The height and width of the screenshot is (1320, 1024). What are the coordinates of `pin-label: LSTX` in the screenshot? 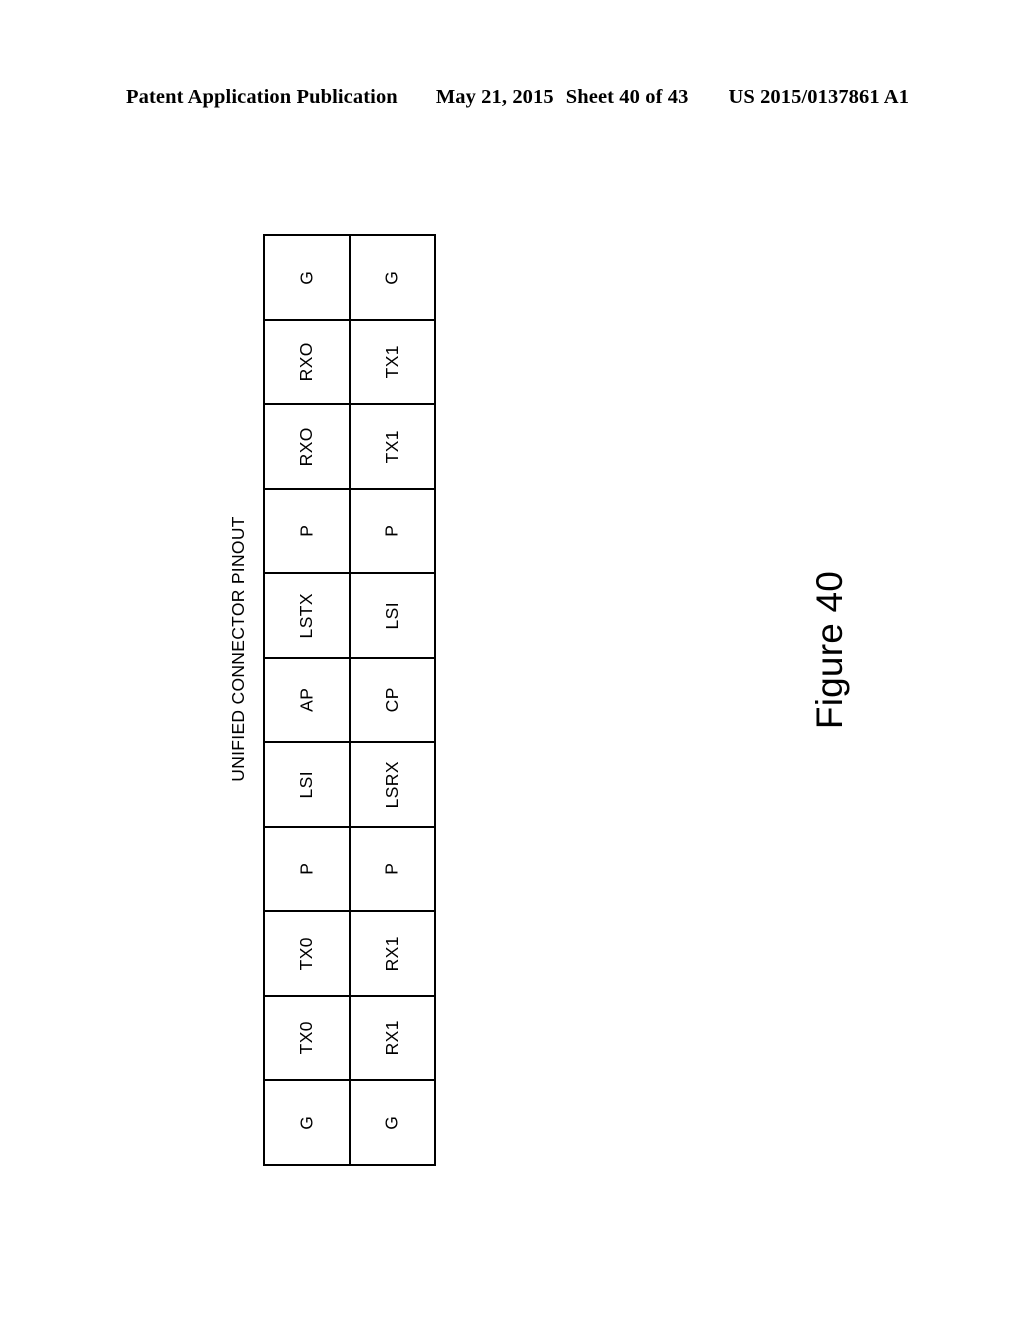 It's located at (306, 615).